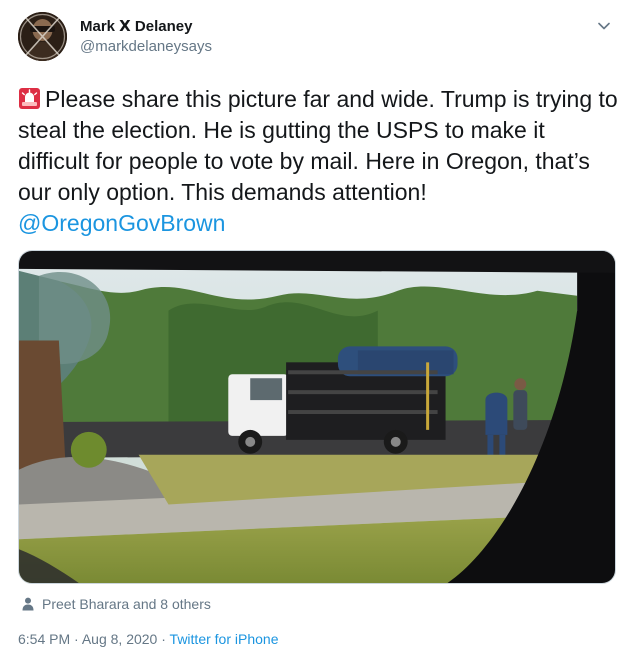  Describe the element at coordinates (146, 46) in the screenshot. I see `user-handle: @markdelaneysays` at that location.